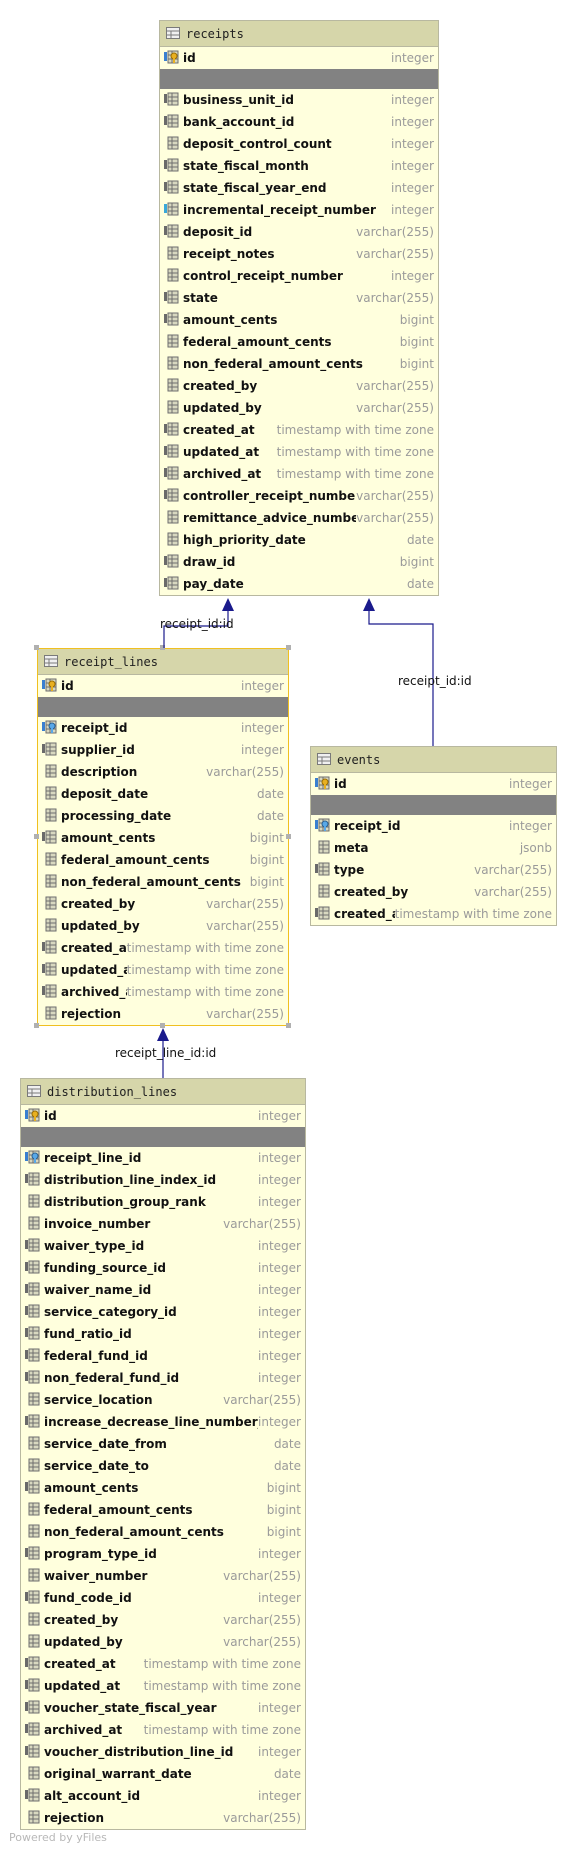 The image size is (577, 1849). Describe the element at coordinates (299, 122) in the screenshot. I see `column-row: bank_account_id integer` at that location.